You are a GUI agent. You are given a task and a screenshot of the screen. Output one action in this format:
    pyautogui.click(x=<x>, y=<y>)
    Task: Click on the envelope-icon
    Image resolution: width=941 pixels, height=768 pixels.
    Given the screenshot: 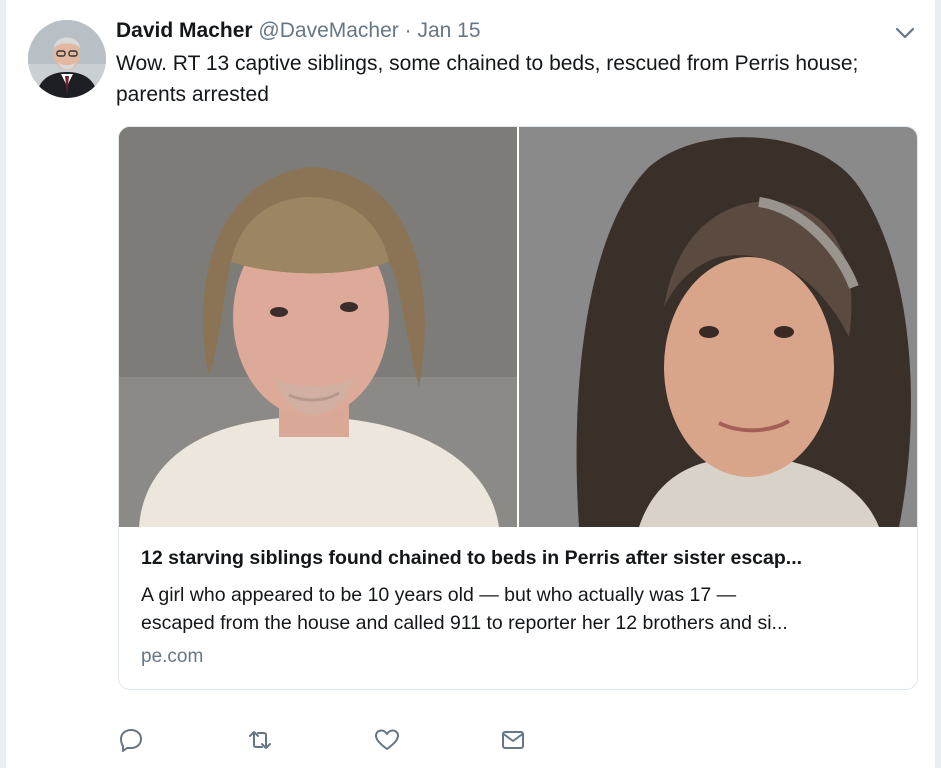 What is the action you would take?
    pyautogui.click(x=513, y=740)
    